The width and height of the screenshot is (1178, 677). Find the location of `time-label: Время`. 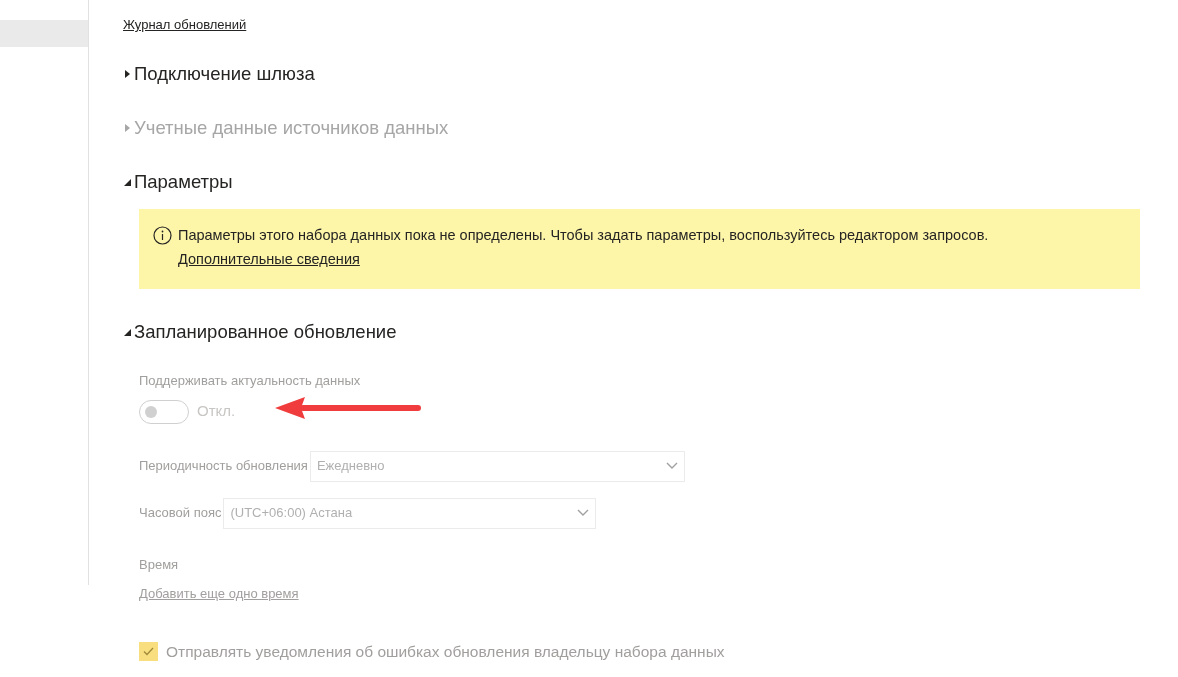

time-label: Время is located at coordinates (159, 564).